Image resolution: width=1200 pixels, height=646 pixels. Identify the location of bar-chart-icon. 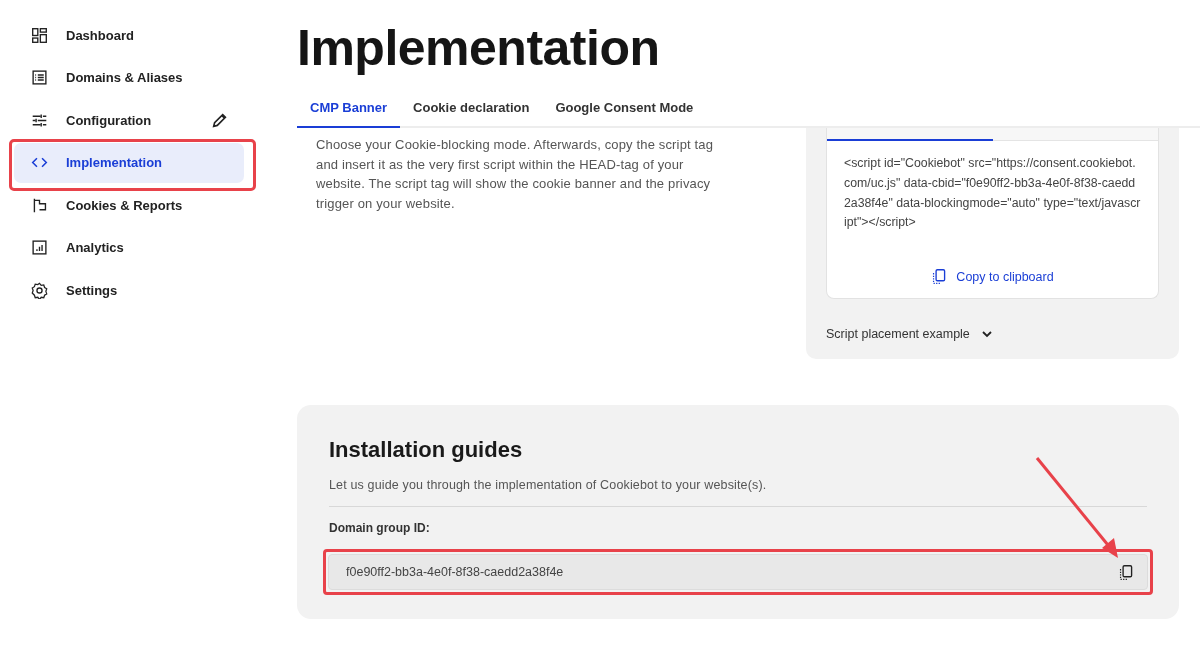
(39, 248).